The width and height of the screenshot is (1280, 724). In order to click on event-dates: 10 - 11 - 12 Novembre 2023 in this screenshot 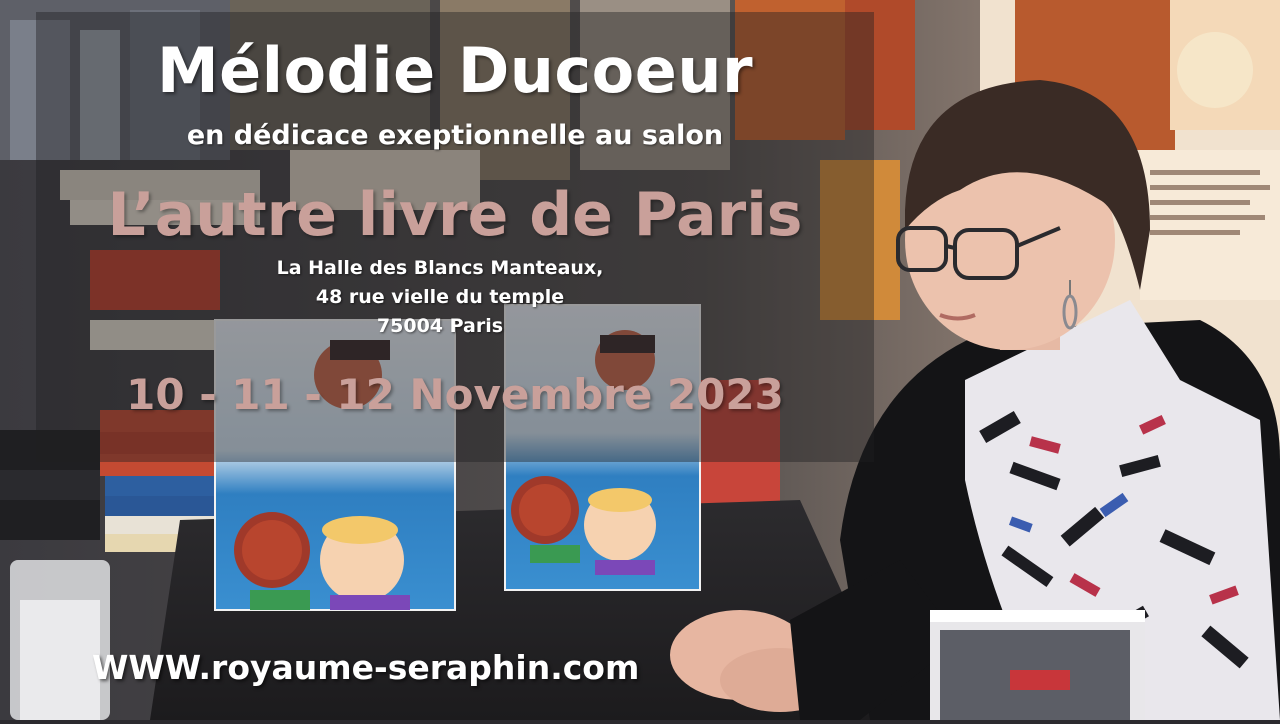, I will do `click(455, 394)`.